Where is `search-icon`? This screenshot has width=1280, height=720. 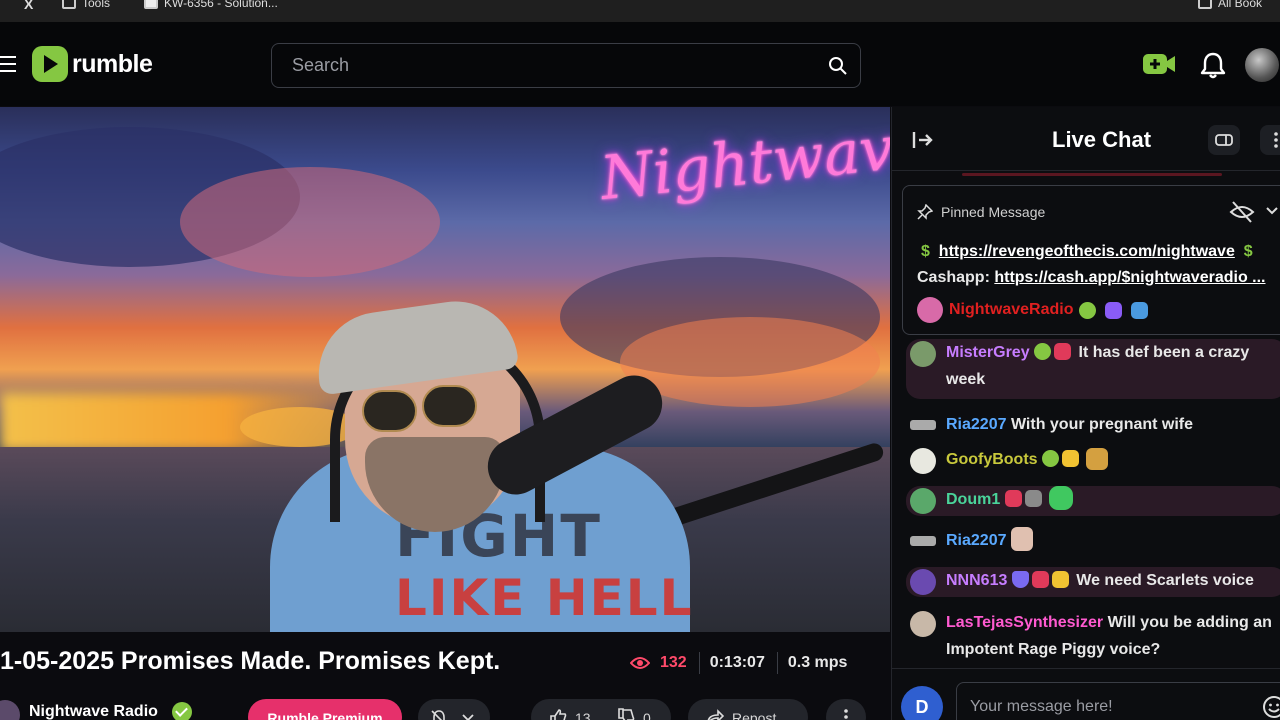 search-icon is located at coordinates (838, 66).